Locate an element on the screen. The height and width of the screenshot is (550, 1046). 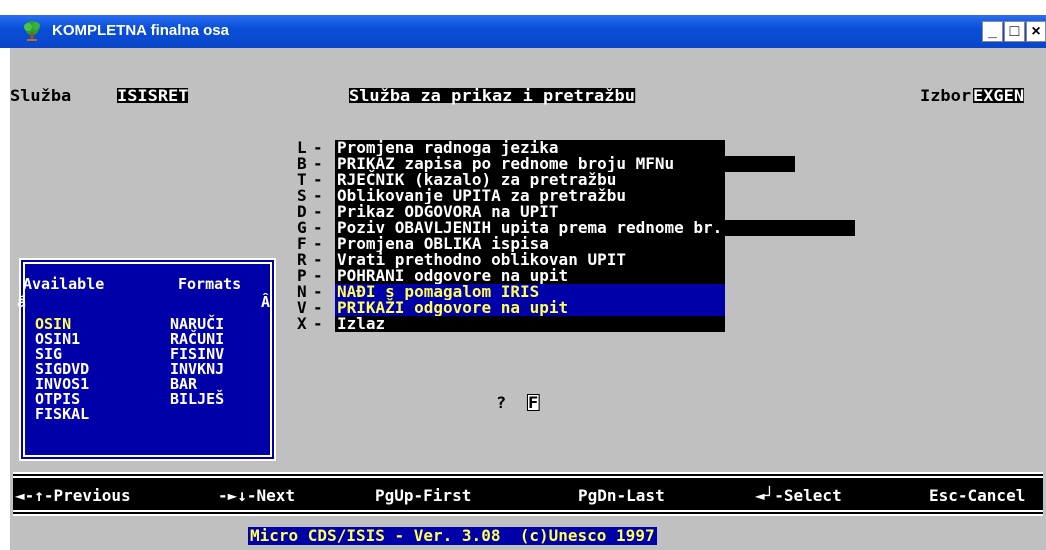
pgdn-last-key: PgDn-Last is located at coordinates (621, 495).